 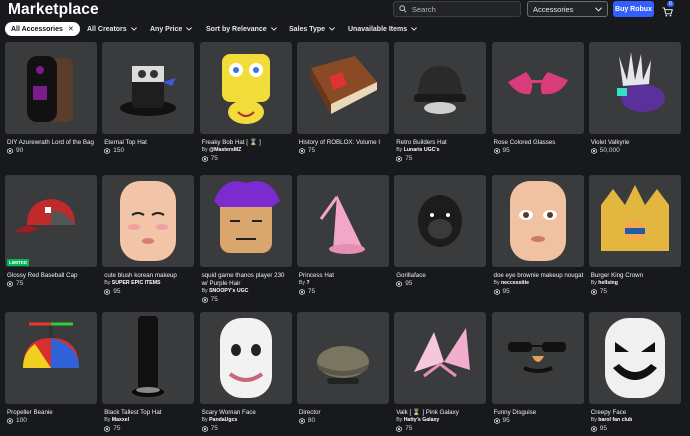 I want to click on item-name: Valk [ ⌛ ] Pink Galaxy, so click(x=441, y=413).